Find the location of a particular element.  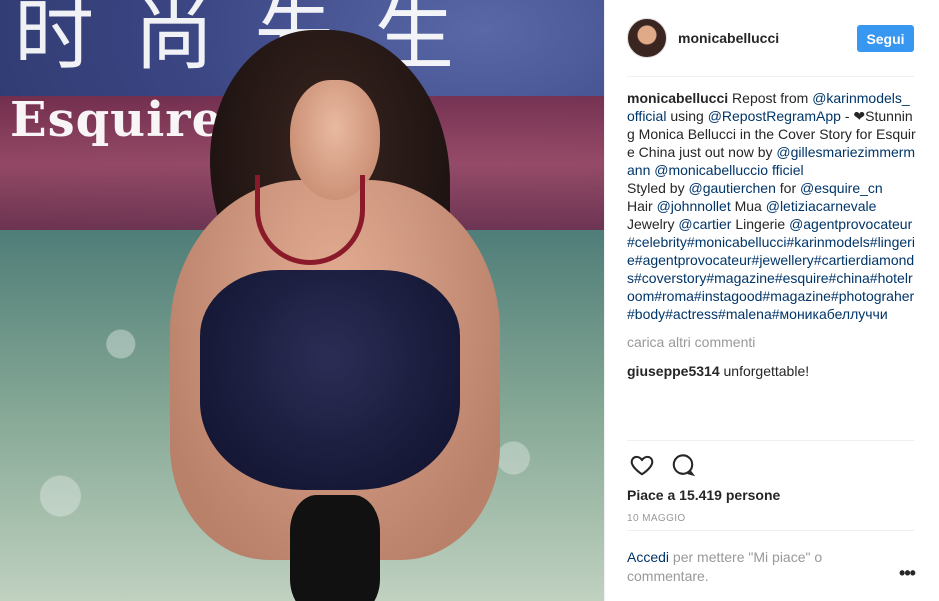

avatar is located at coordinates (647, 38).